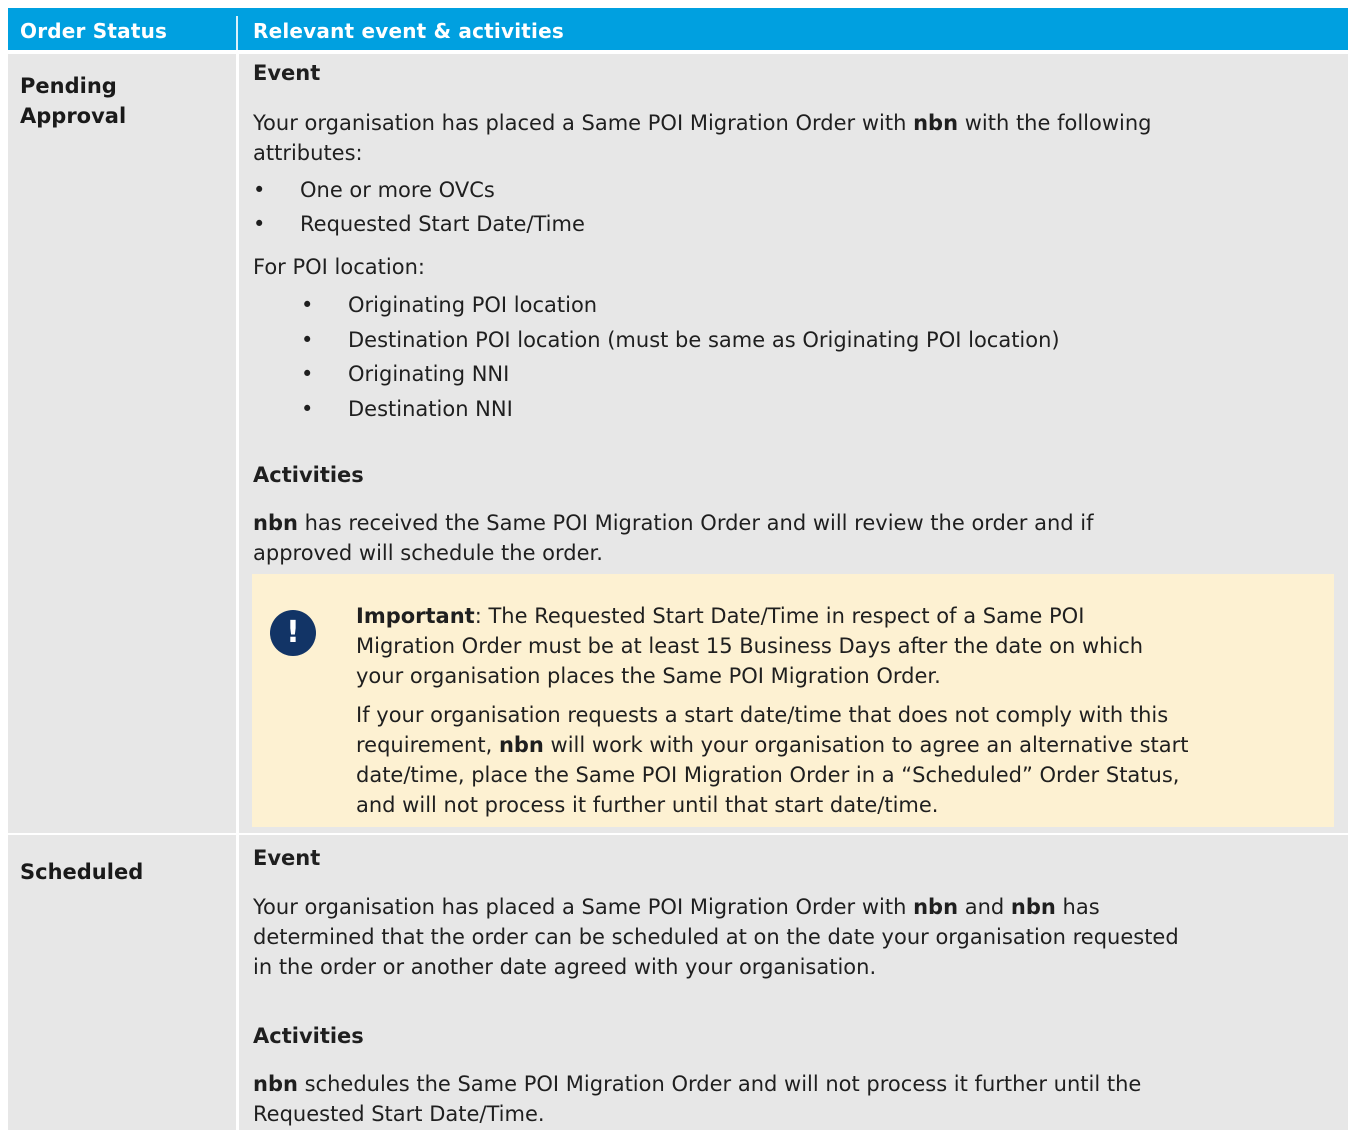  What do you see at coordinates (293, 633) in the screenshot?
I see `exclamation-circle-icon: !` at bounding box center [293, 633].